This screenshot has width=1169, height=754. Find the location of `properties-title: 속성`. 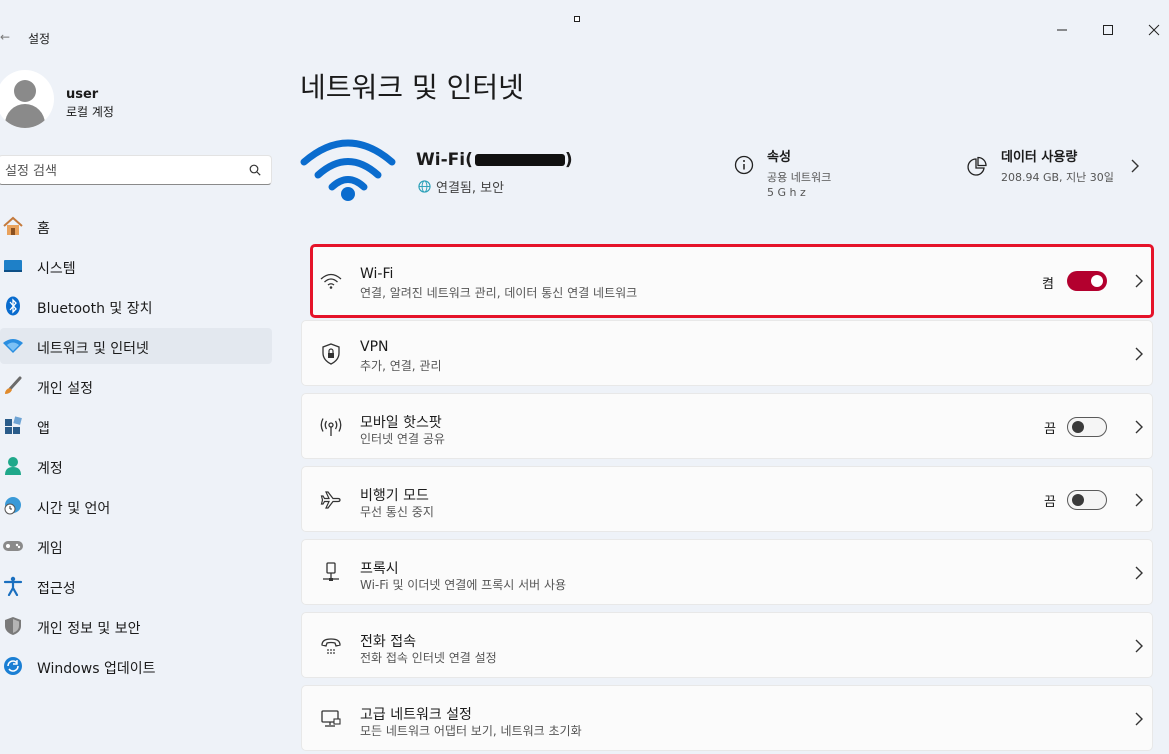

properties-title: 속성 is located at coordinates (779, 157).